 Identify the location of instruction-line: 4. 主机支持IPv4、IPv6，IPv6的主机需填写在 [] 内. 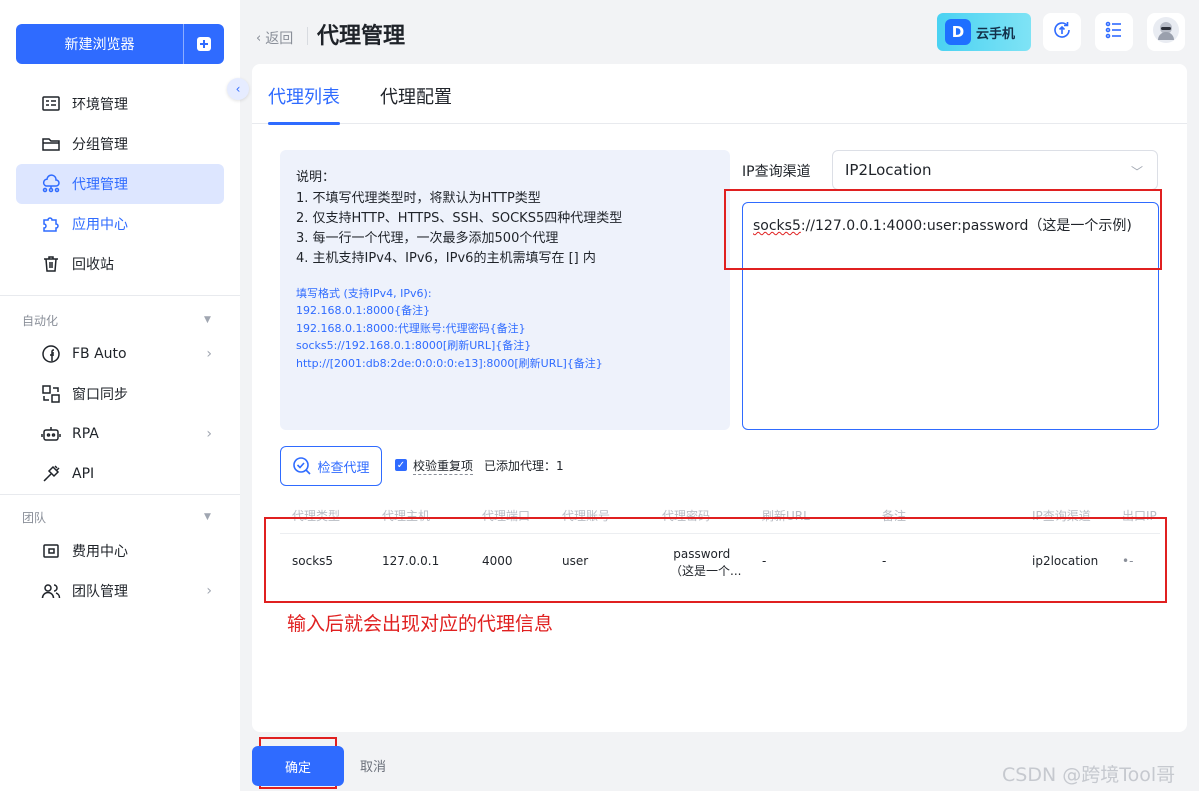
(446, 258).